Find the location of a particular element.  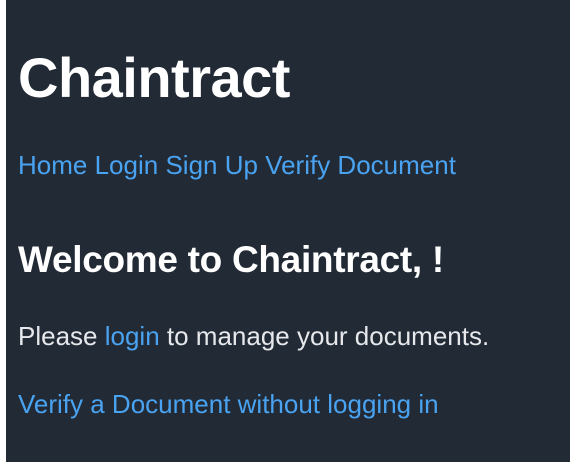

main-nav: Home Login Sign Up Verify Document is located at coordinates (237, 165).